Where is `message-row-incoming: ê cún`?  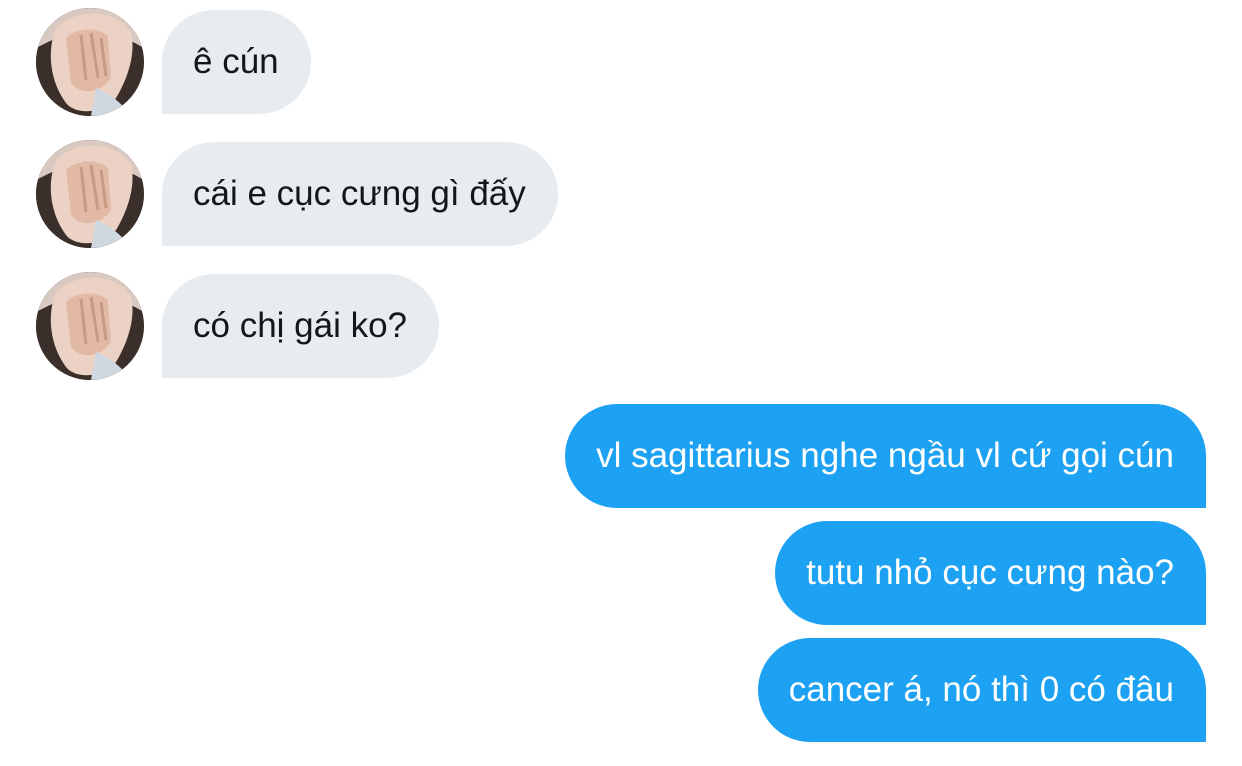 message-row-incoming: ê cún is located at coordinates (173, 62).